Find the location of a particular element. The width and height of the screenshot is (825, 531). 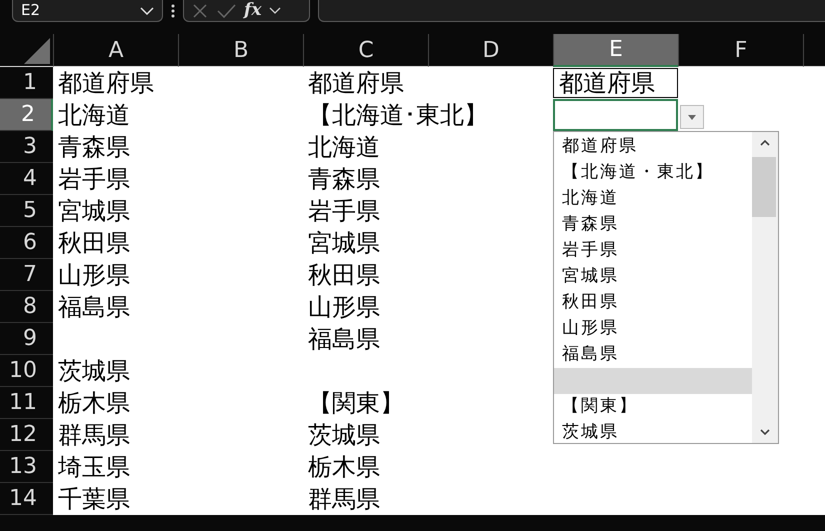

table-cell-text: 【関東】 is located at coordinates (356, 403).